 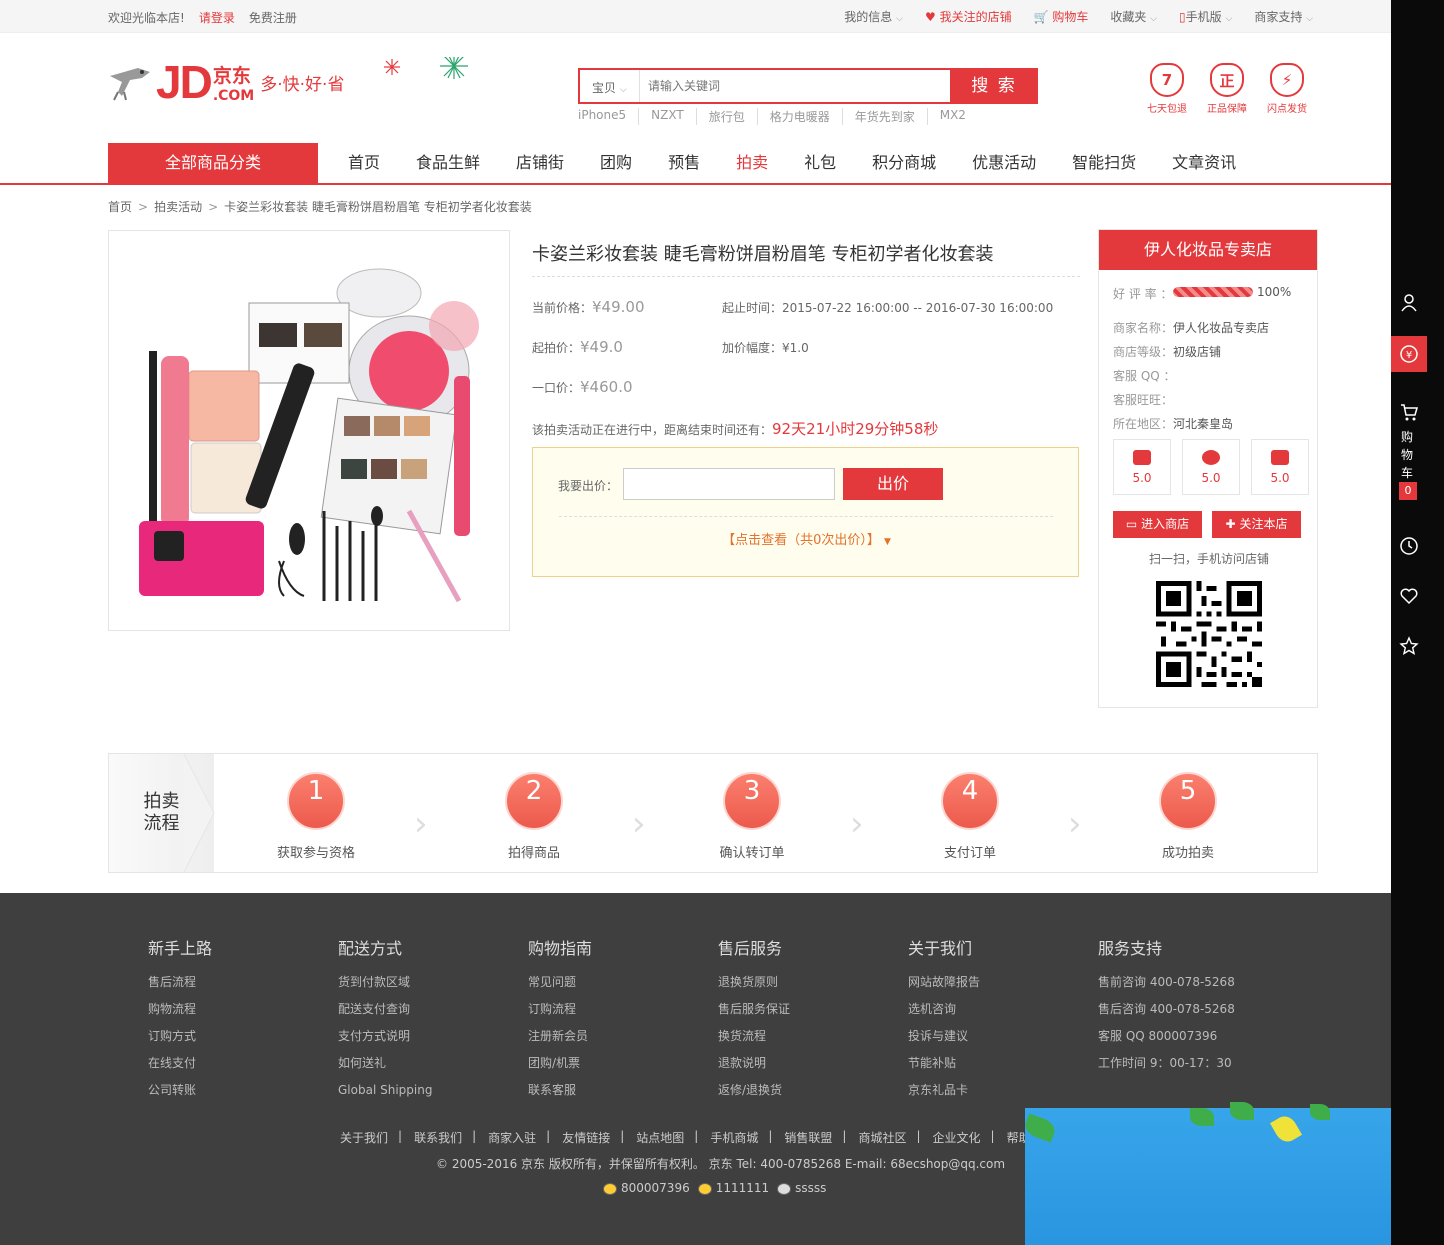 I want to click on my-info-menu: 我的信息 ⌵, so click(x=873, y=16).